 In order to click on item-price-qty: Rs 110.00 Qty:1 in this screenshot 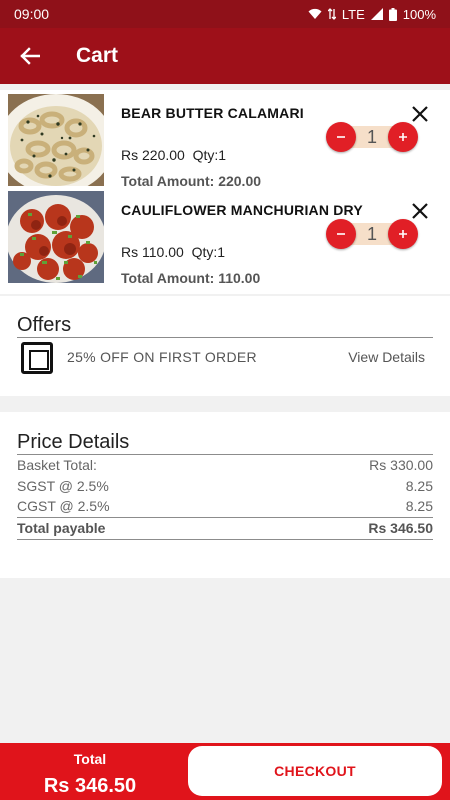, I will do `click(173, 252)`.